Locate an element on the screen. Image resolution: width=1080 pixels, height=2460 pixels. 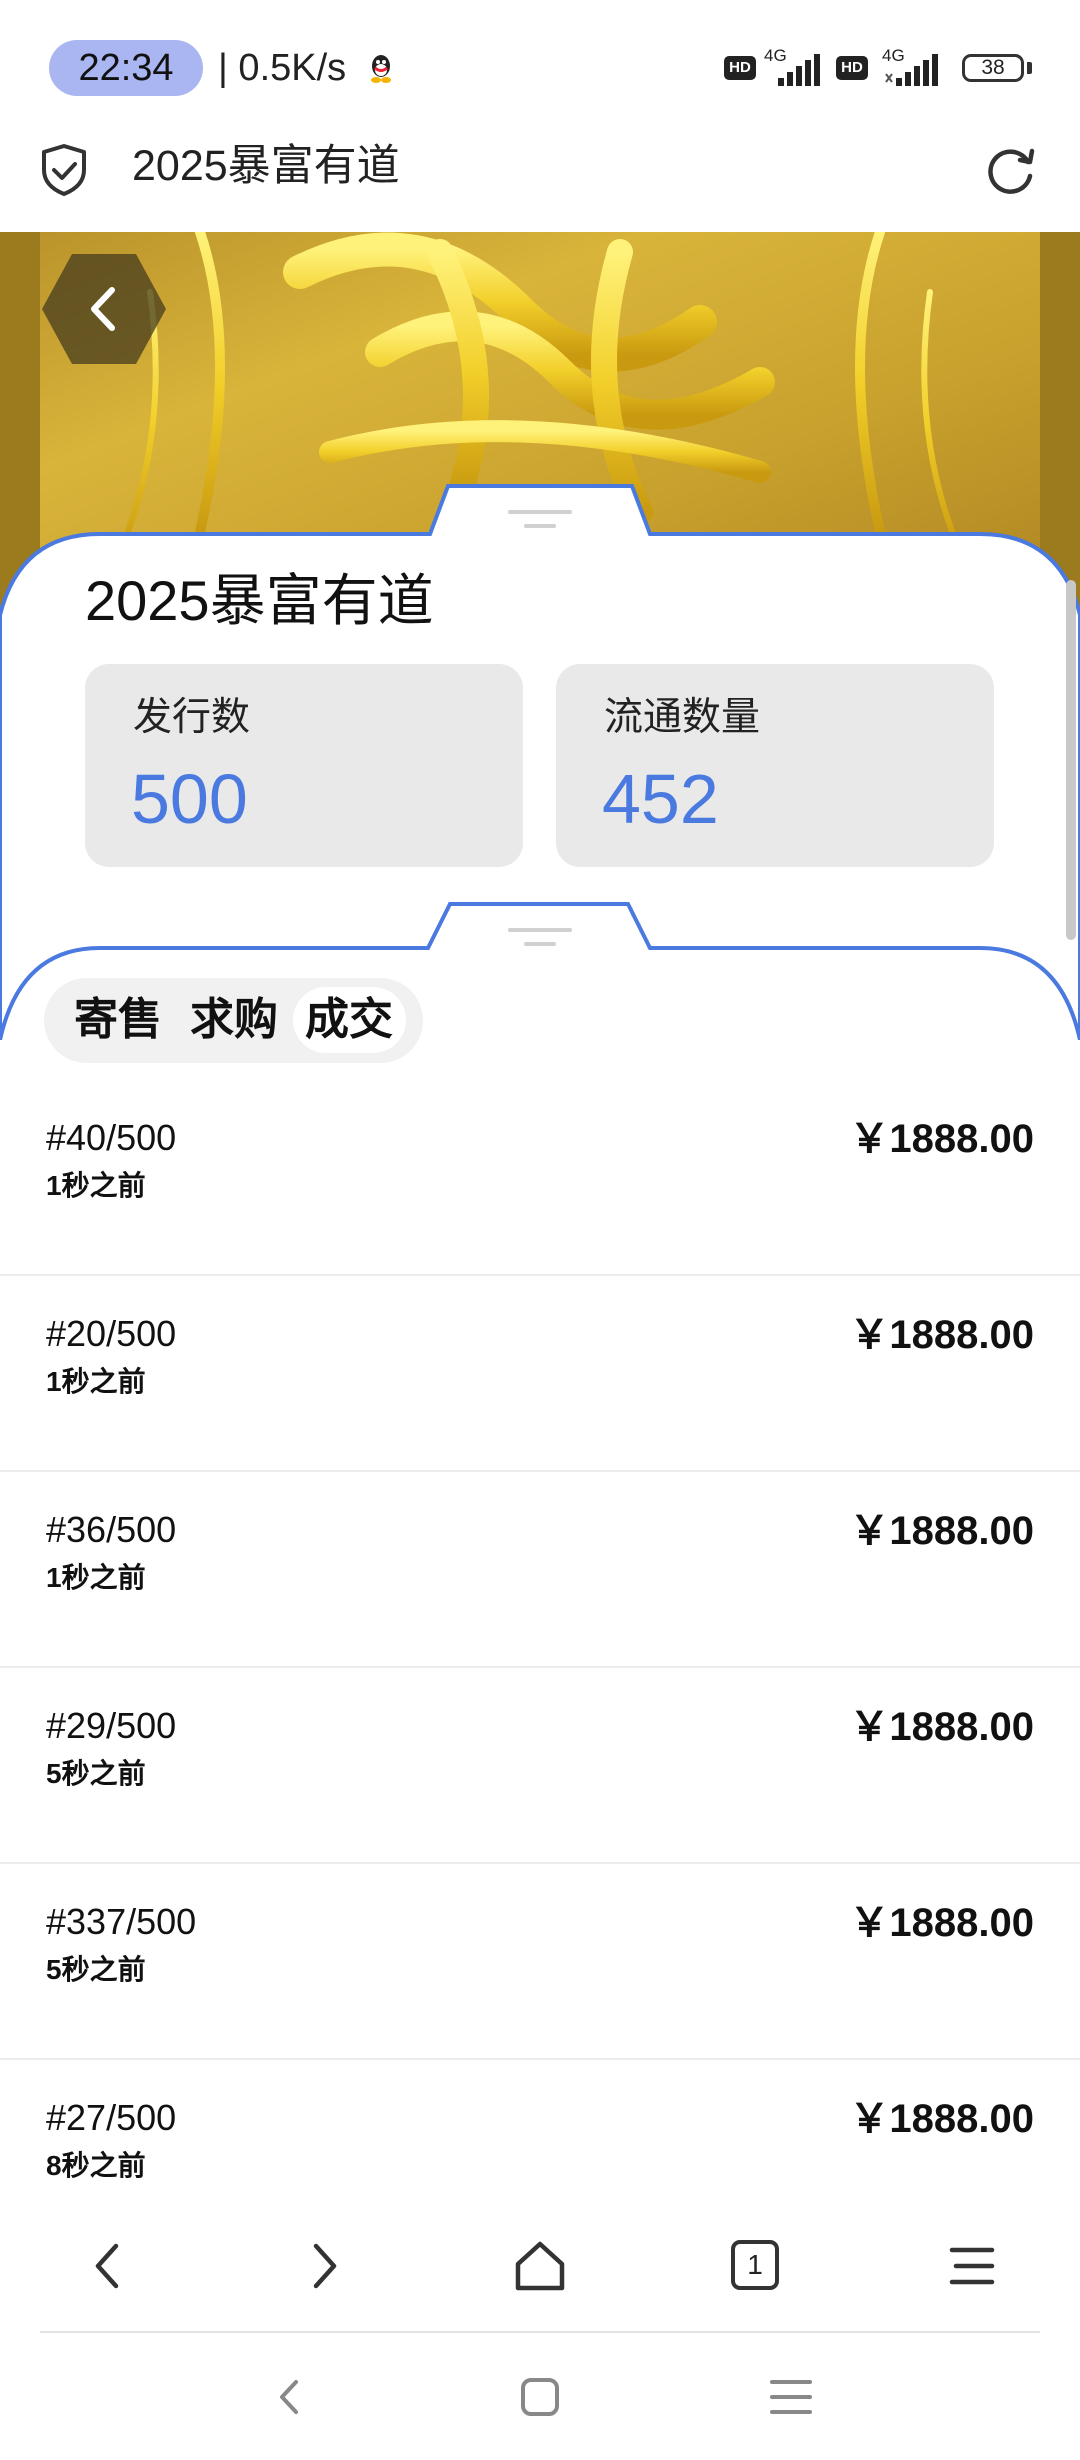
sim1-hd-badge: HD is located at coordinates (740, 68).